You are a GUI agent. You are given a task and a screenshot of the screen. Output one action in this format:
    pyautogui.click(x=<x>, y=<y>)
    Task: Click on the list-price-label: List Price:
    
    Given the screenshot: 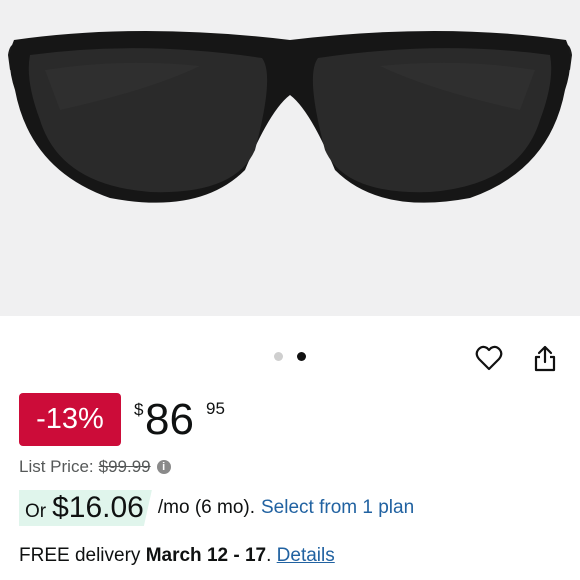 What is the action you would take?
    pyautogui.click(x=56, y=466)
    